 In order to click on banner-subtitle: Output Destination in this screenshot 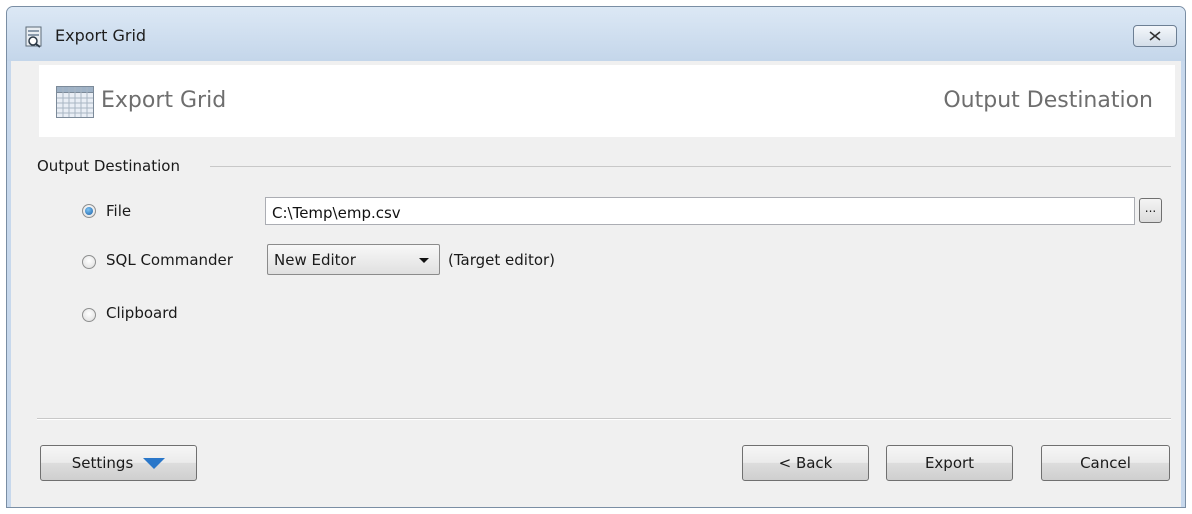, I will do `click(1048, 100)`.